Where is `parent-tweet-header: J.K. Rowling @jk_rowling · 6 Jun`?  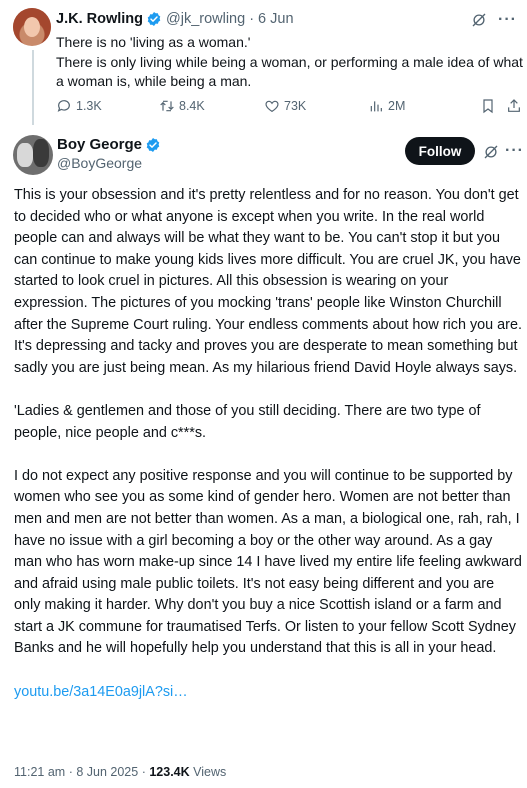 parent-tweet-header: J.K. Rowling @jk_rowling · 6 Jun is located at coordinates (175, 19).